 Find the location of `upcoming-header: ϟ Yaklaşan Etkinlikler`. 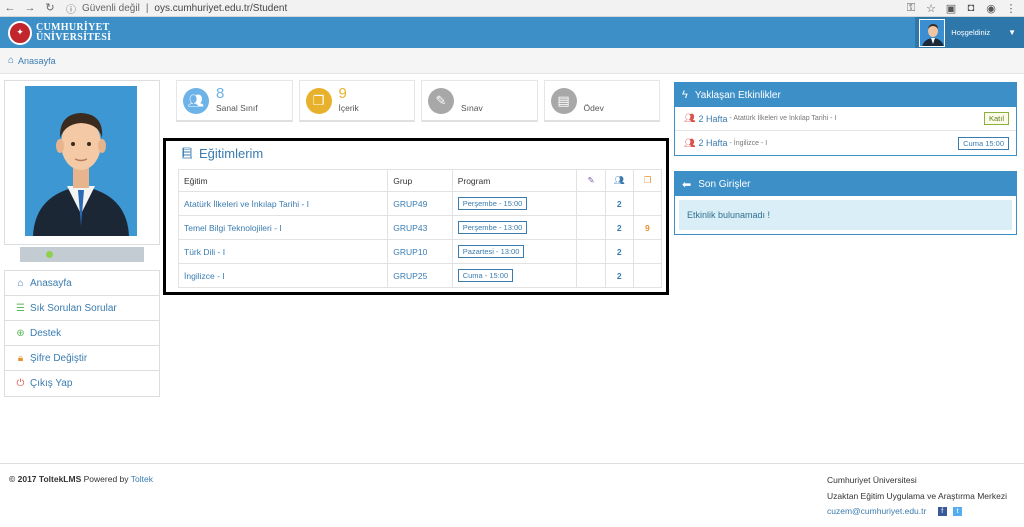

upcoming-header: ϟ Yaklaşan Etkinlikler is located at coordinates (845, 95).